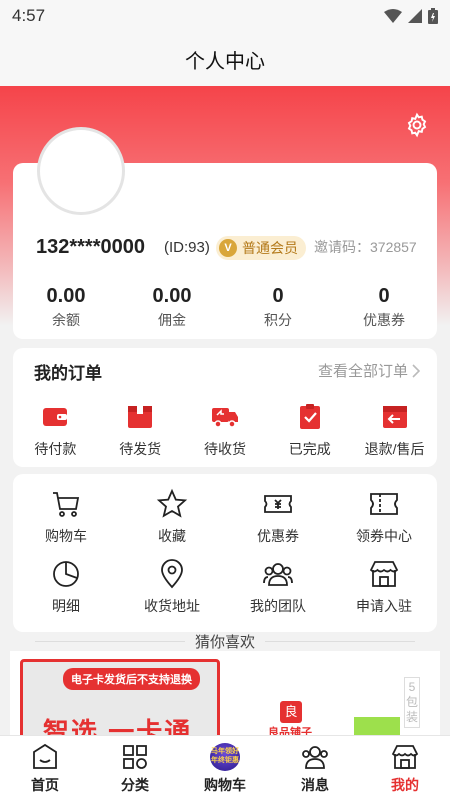 This screenshot has width=450, height=800. Describe the element at coordinates (225, 757) in the screenshot. I see `cart-promo-icon: 马年领好 年终钜惠` at that location.